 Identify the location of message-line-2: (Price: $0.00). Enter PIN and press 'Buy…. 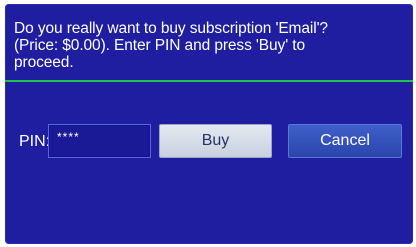
(159, 45).